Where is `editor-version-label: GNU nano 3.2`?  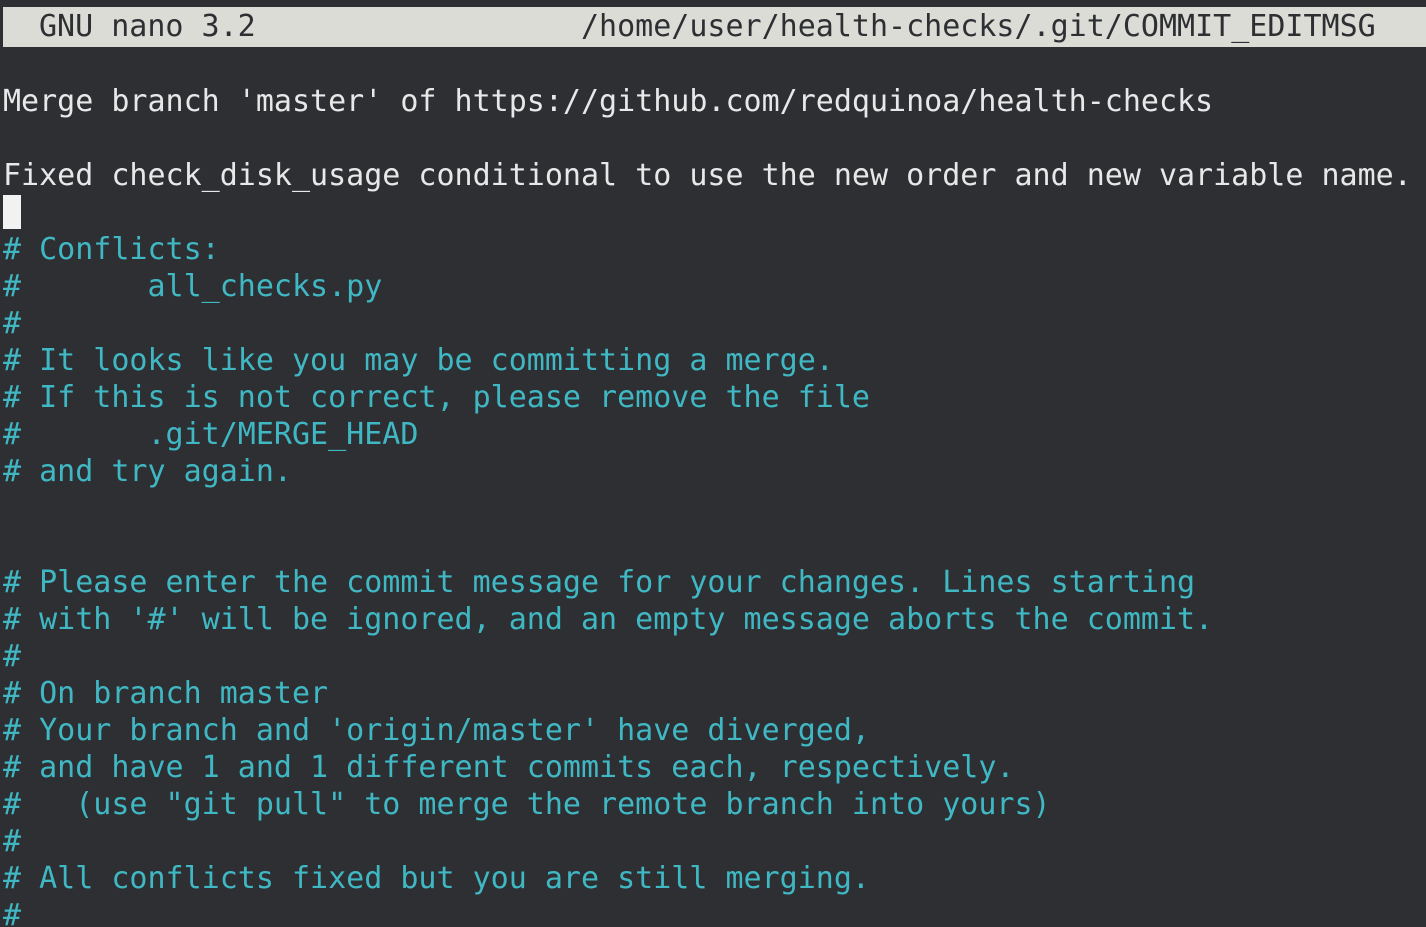
editor-version-label: GNU nano 3.2 is located at coordinates (147, 26).